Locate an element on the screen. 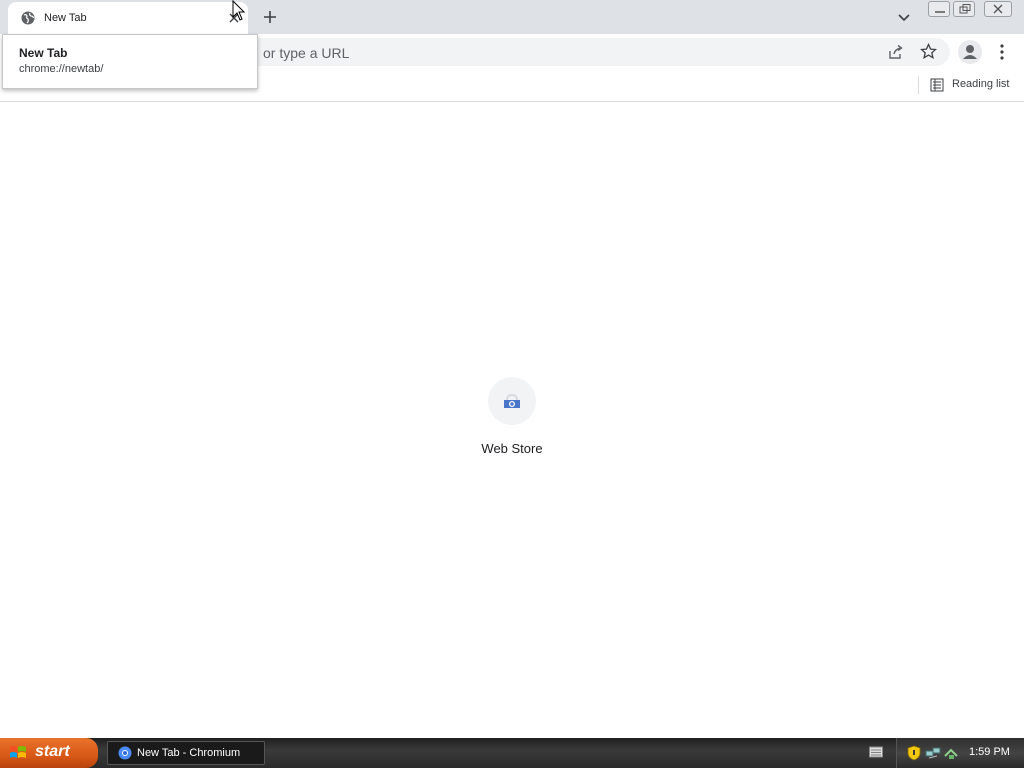 The width and height of the screenshot is (1024, 768). shortcut-icon-container is located at coordinates (512, 401).